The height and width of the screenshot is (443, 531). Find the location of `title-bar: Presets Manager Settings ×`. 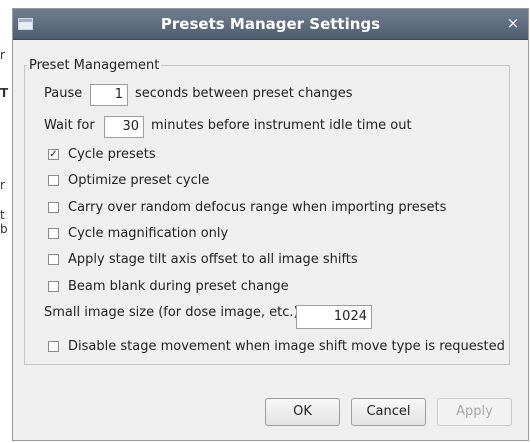

title-bar: Presets Manager Settings × is located at coordinates (270, 24).